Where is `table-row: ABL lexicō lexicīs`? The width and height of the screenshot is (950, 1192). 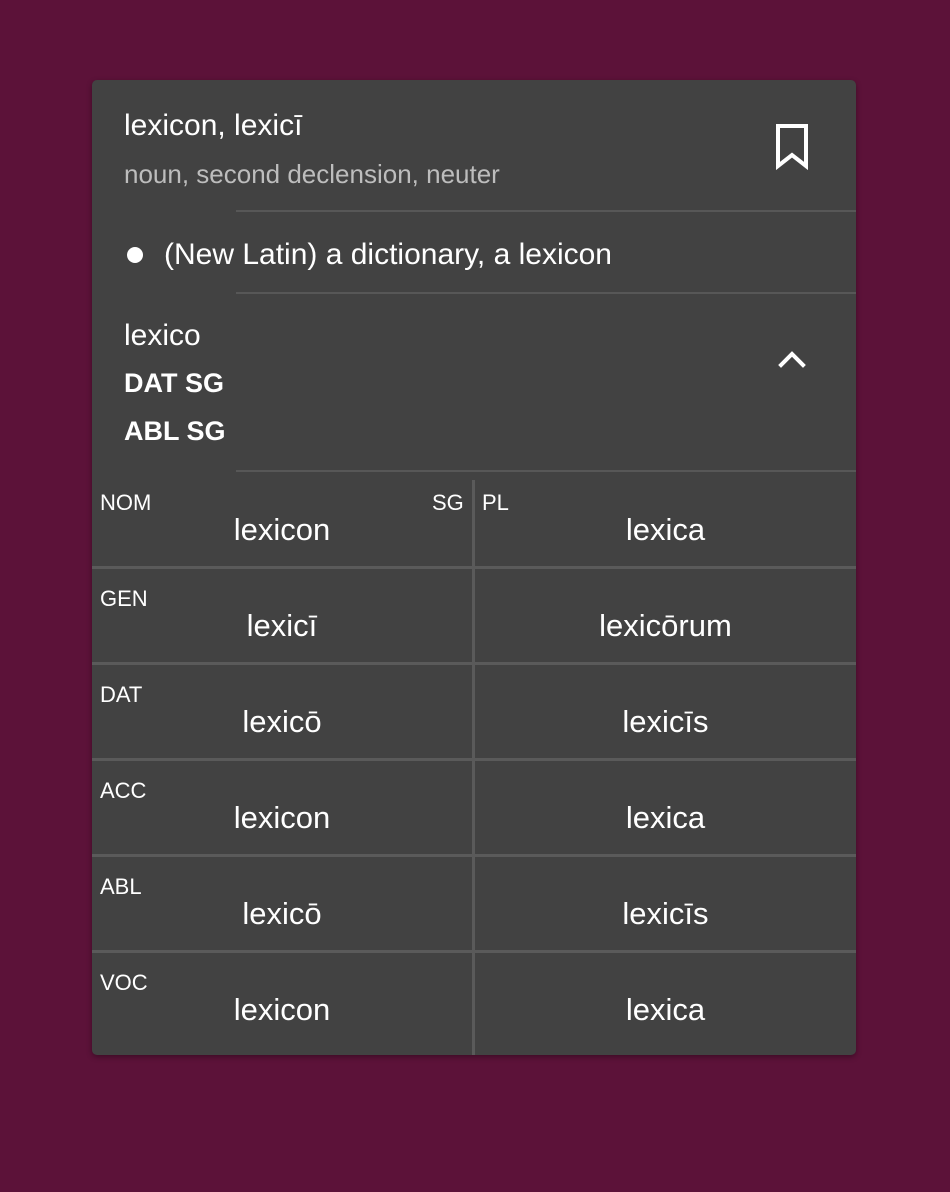
table-row: ABL lexicō lexicīs is located at coordinates (474, 903).